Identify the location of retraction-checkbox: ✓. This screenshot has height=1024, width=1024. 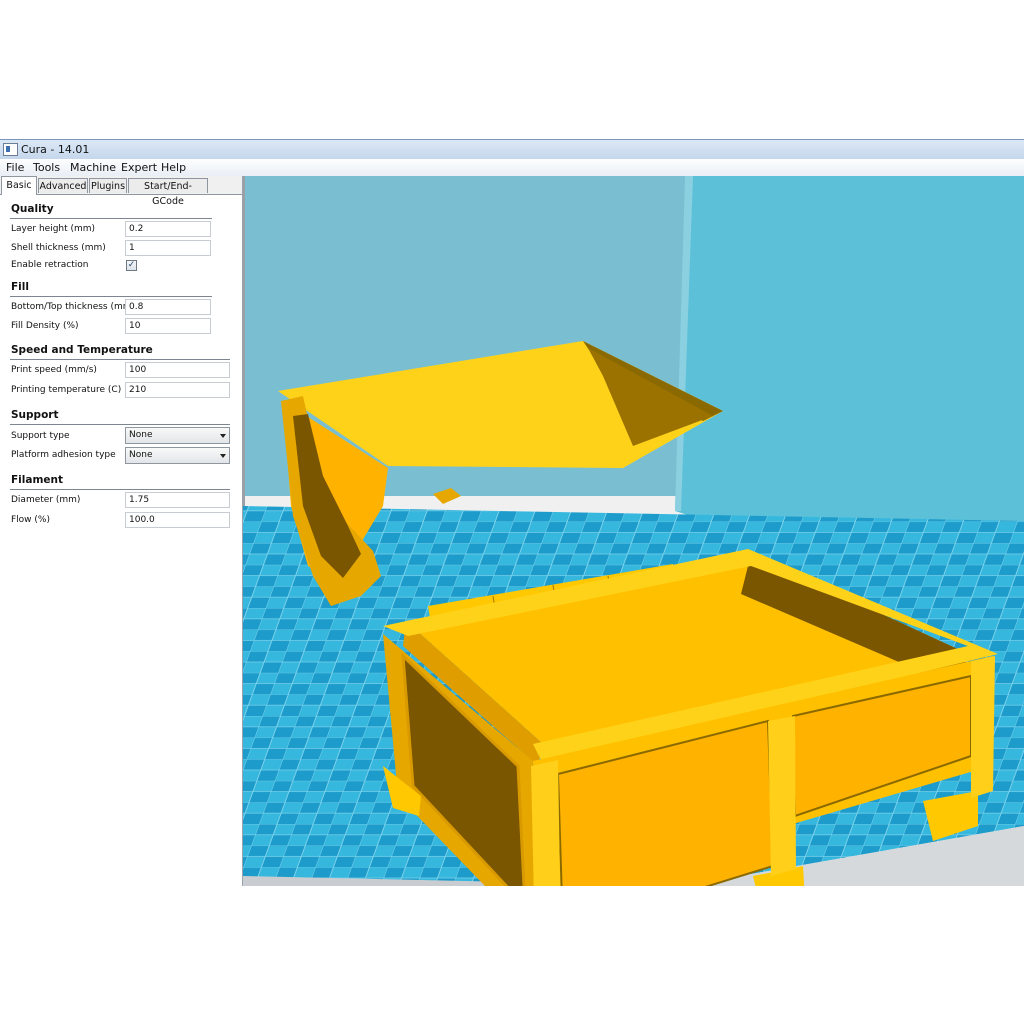
(131, 265).